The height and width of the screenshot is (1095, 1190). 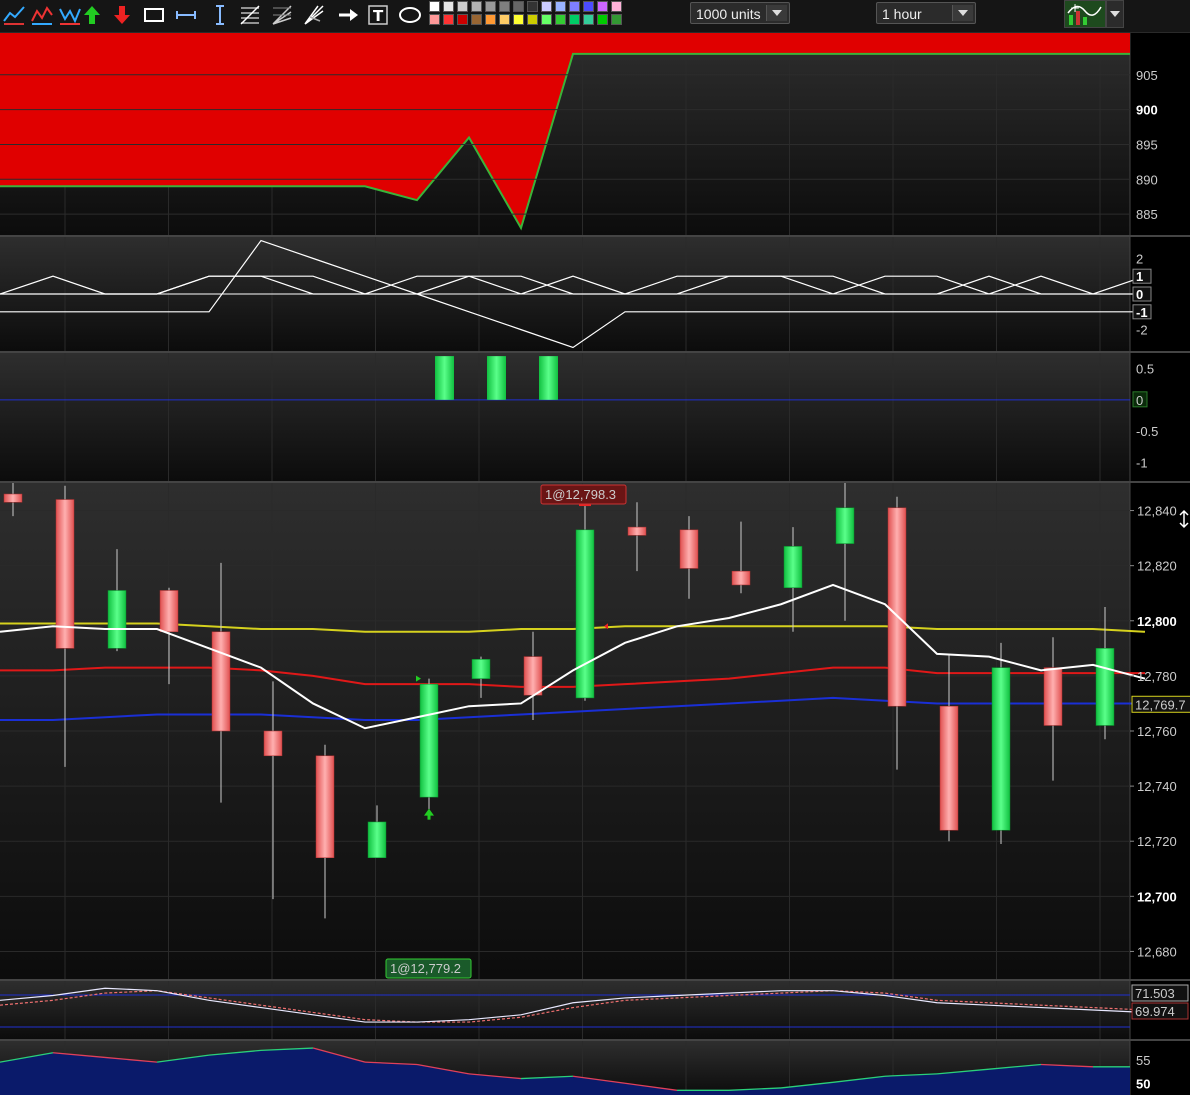 I want to click on price-tick-label: 12,800, so click(x=1157, y=621).